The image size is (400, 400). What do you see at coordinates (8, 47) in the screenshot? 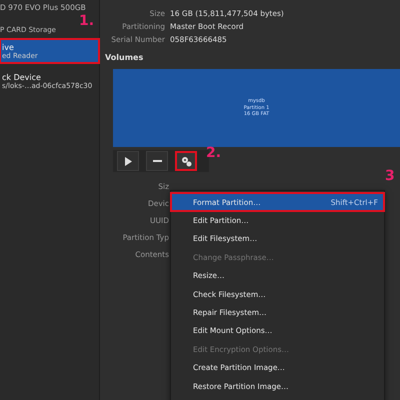
I see `device-name: ive` at bounding box center [8, 47].